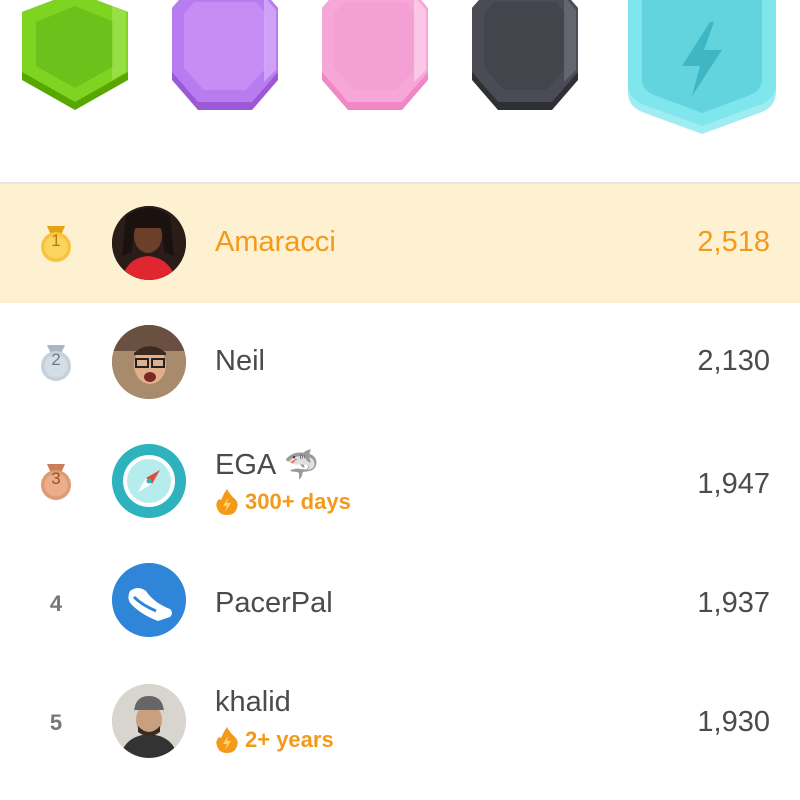 The width and height of the screenshot is (800, 800). What do you see at coordinates (56, 240) in the screenshot?
I see `rank-number: 1` at bounding box center [56, 240].